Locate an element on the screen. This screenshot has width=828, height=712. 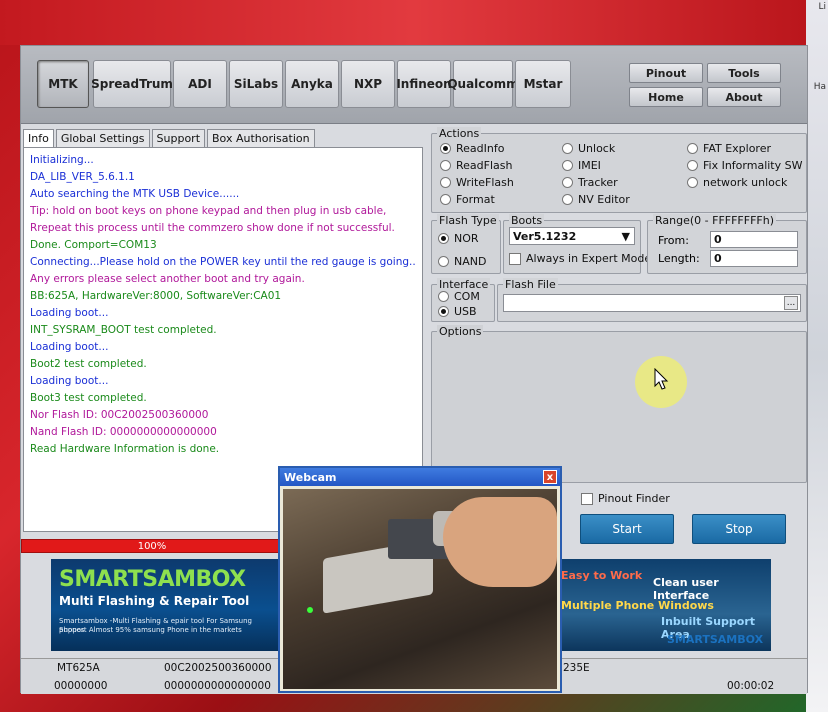
tab-box-authorisation: Box Authorisation is located at coordinates (261, 138).